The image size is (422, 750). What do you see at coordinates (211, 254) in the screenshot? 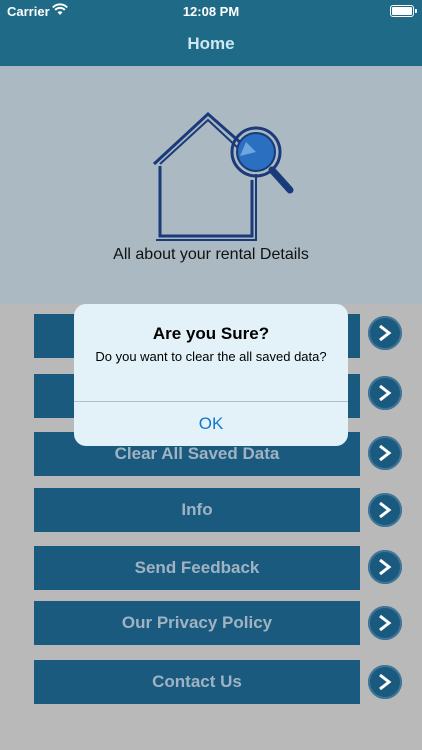
I see `hero-subtitle: All about your rental Details` at bounding box center [211, 254].